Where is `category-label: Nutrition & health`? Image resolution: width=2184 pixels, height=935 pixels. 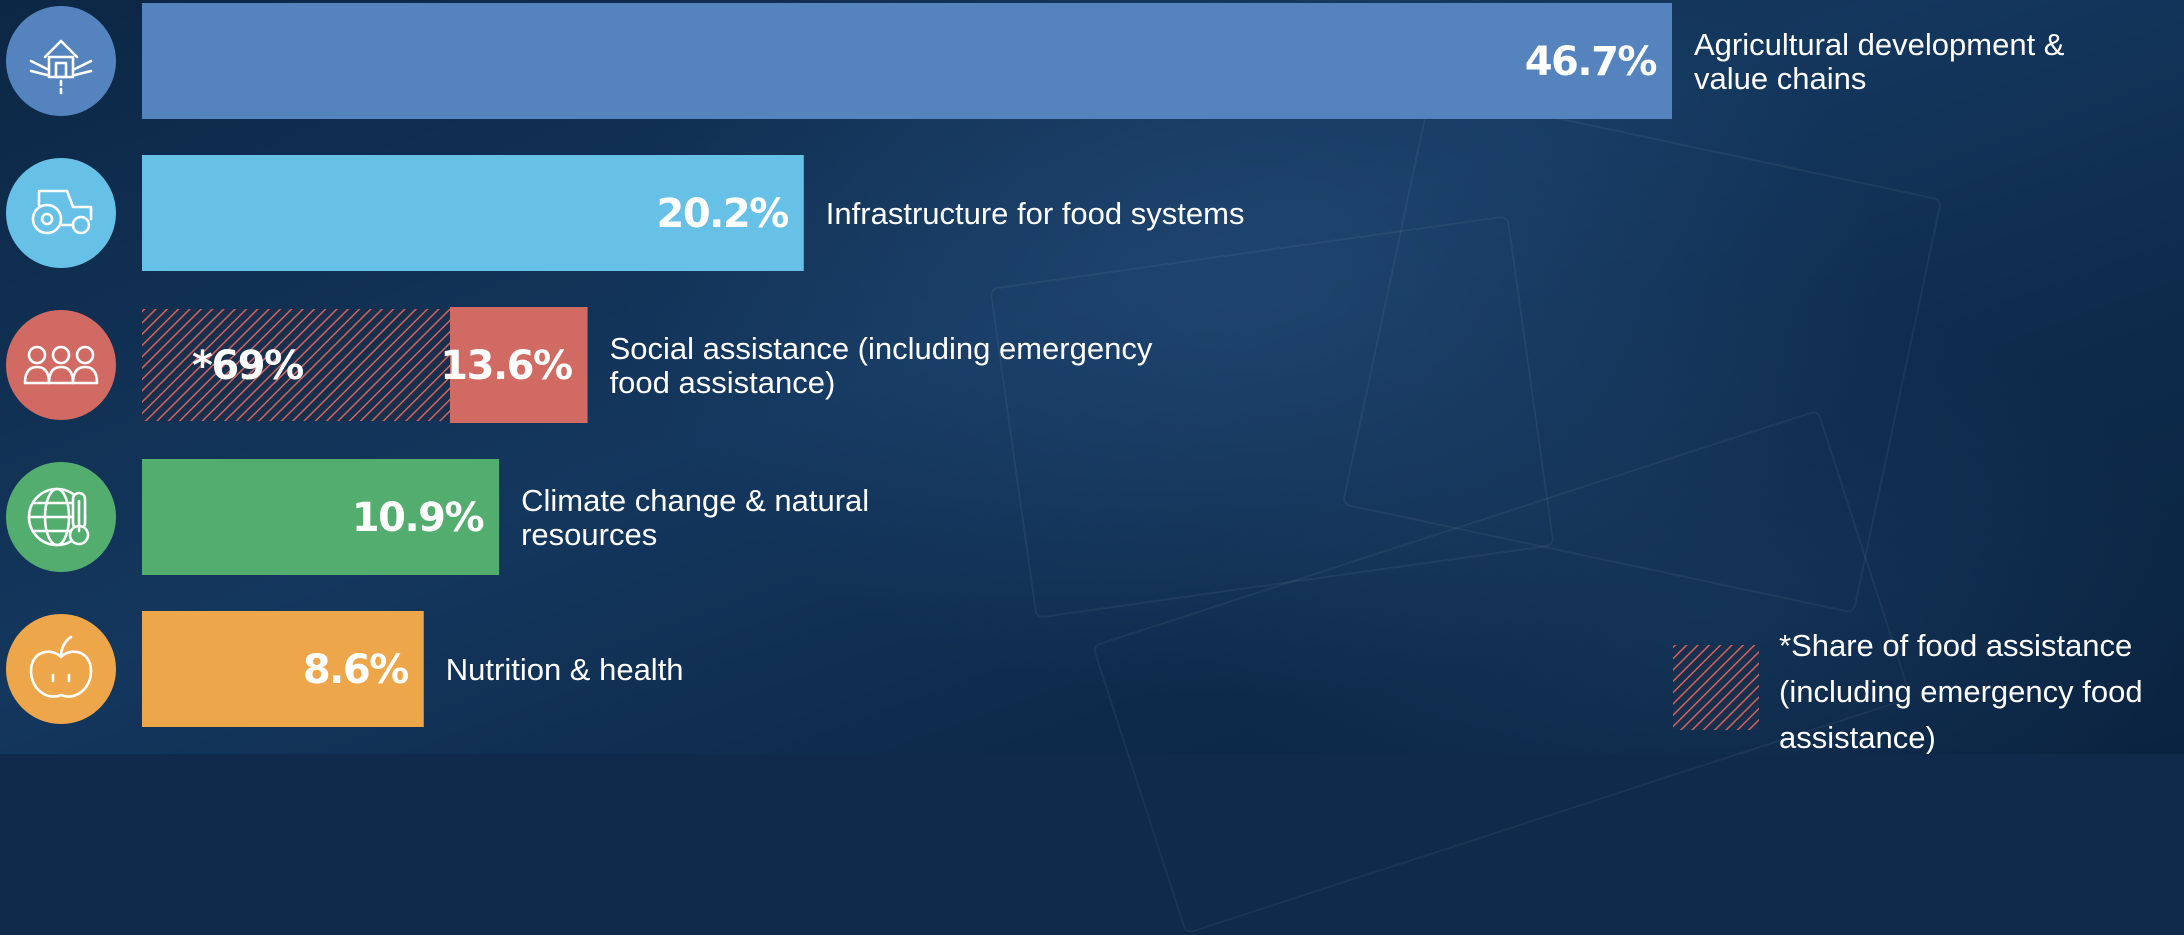
category-label: Nutrition & health is located at coordinates (565, 669).